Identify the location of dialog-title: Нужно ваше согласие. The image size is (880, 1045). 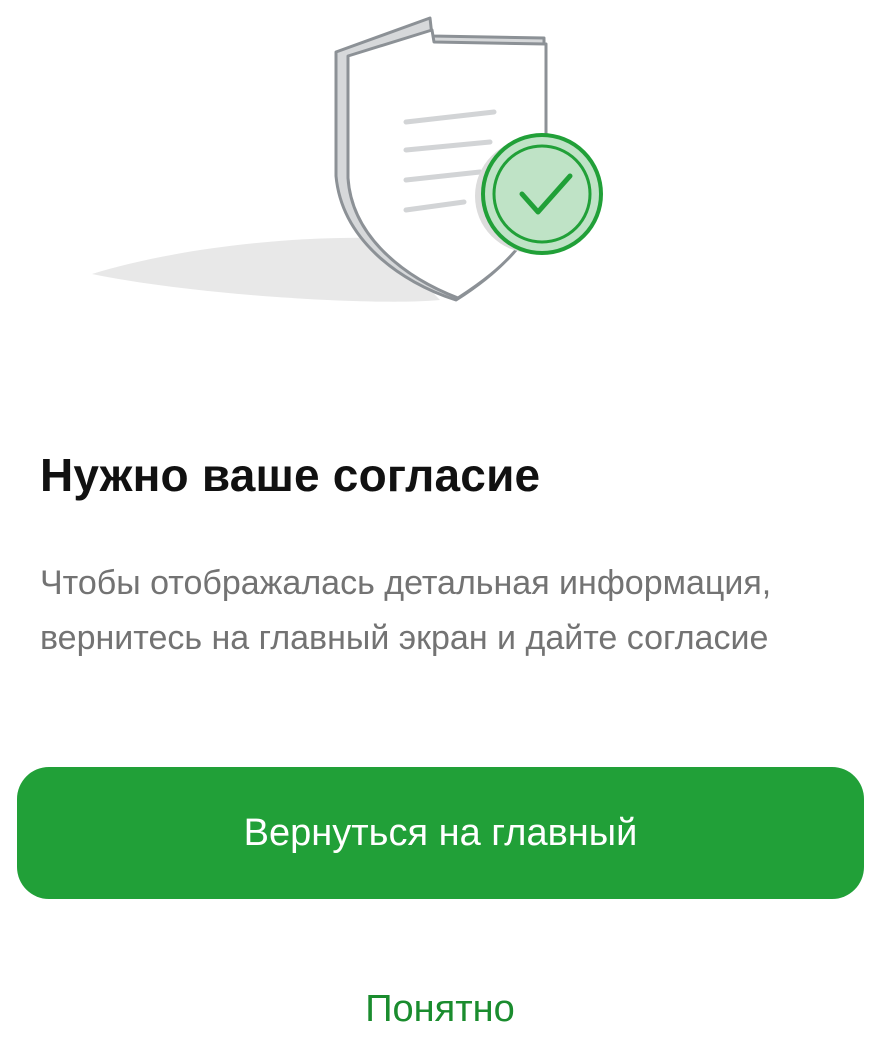
(290, 475).